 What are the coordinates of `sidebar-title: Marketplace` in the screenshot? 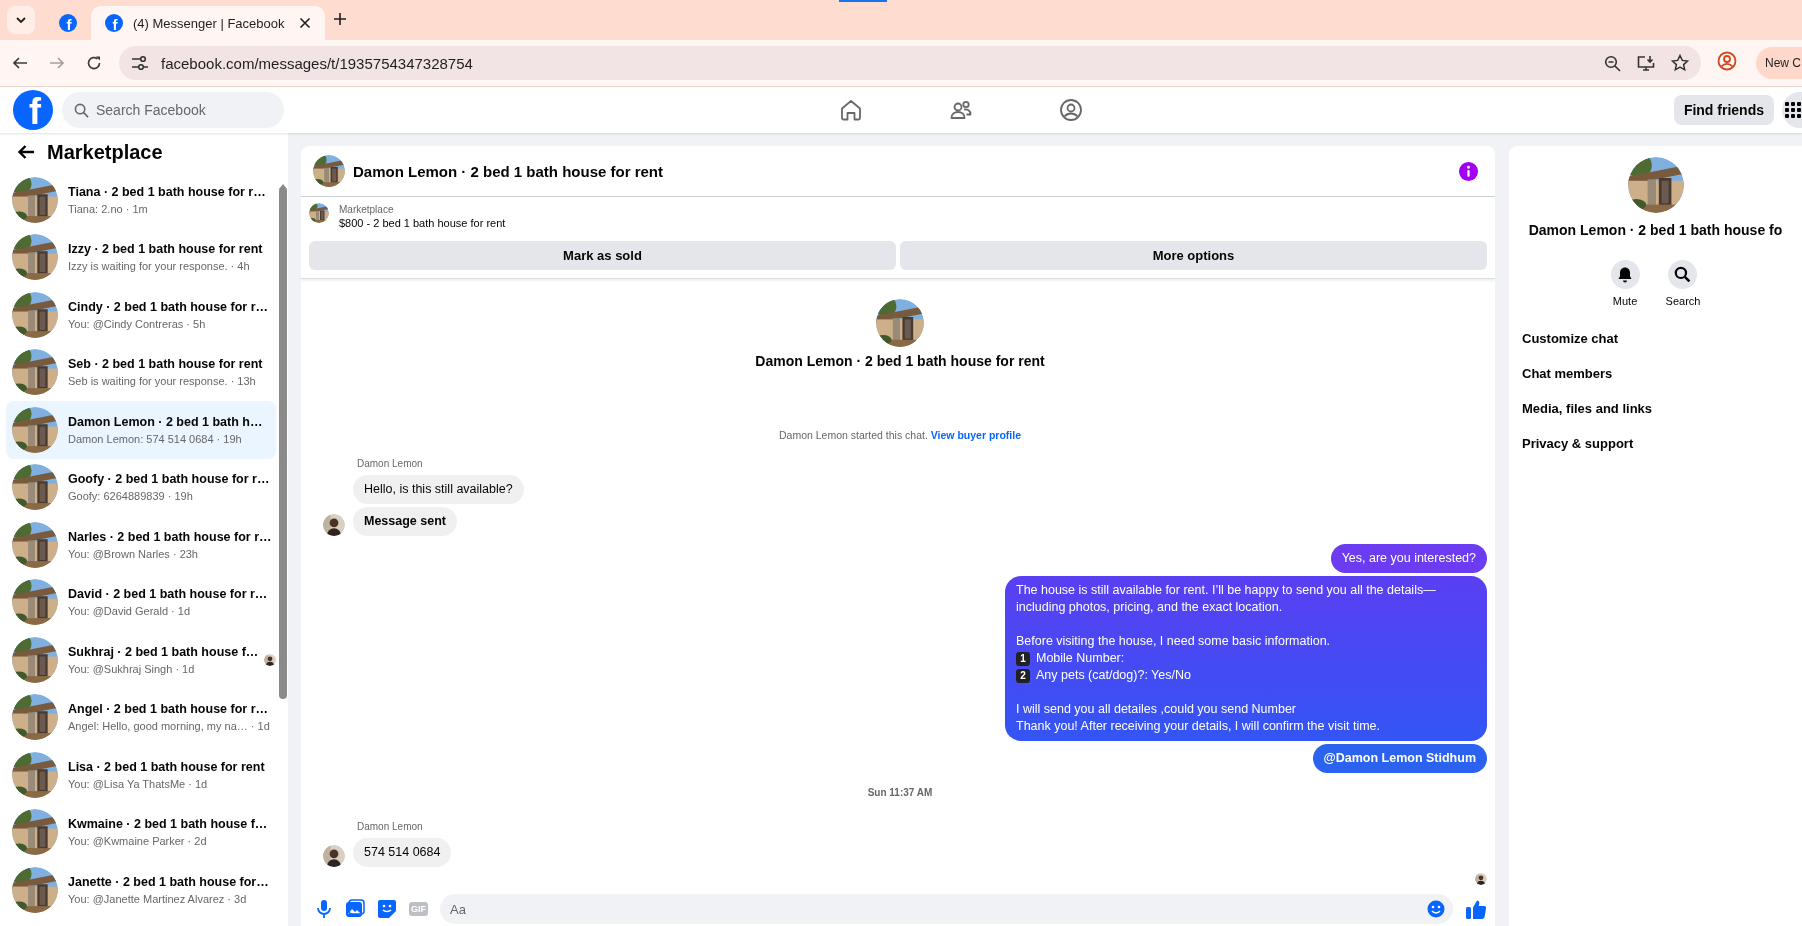 It's located at (105, 152).